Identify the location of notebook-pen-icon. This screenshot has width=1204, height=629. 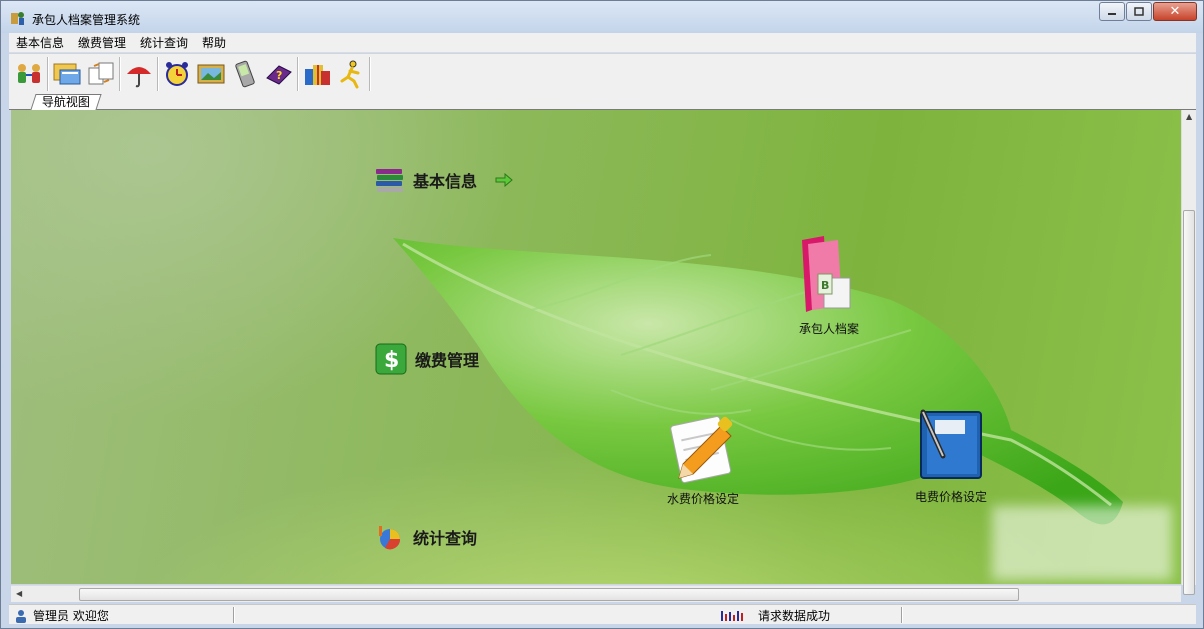
(951, 444).